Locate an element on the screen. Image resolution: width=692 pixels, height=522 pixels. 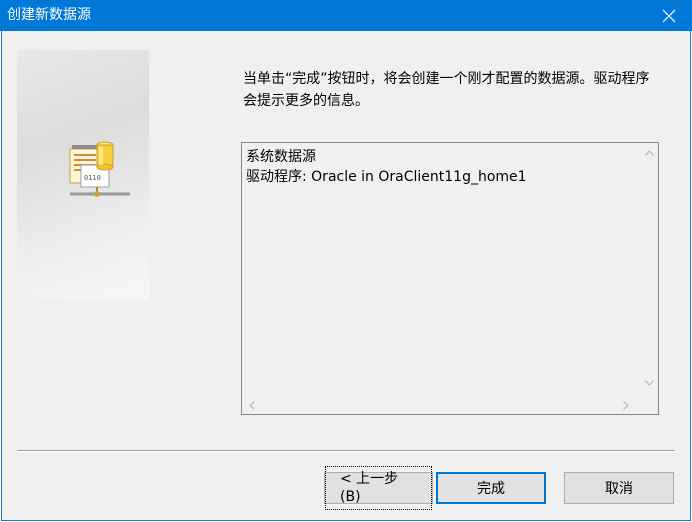
close-icon is located at coordinates (669, 15).